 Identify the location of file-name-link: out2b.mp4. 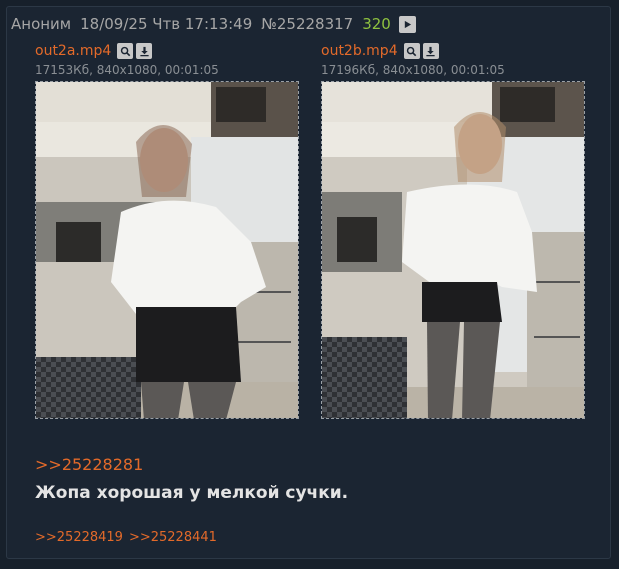
(359, 51).